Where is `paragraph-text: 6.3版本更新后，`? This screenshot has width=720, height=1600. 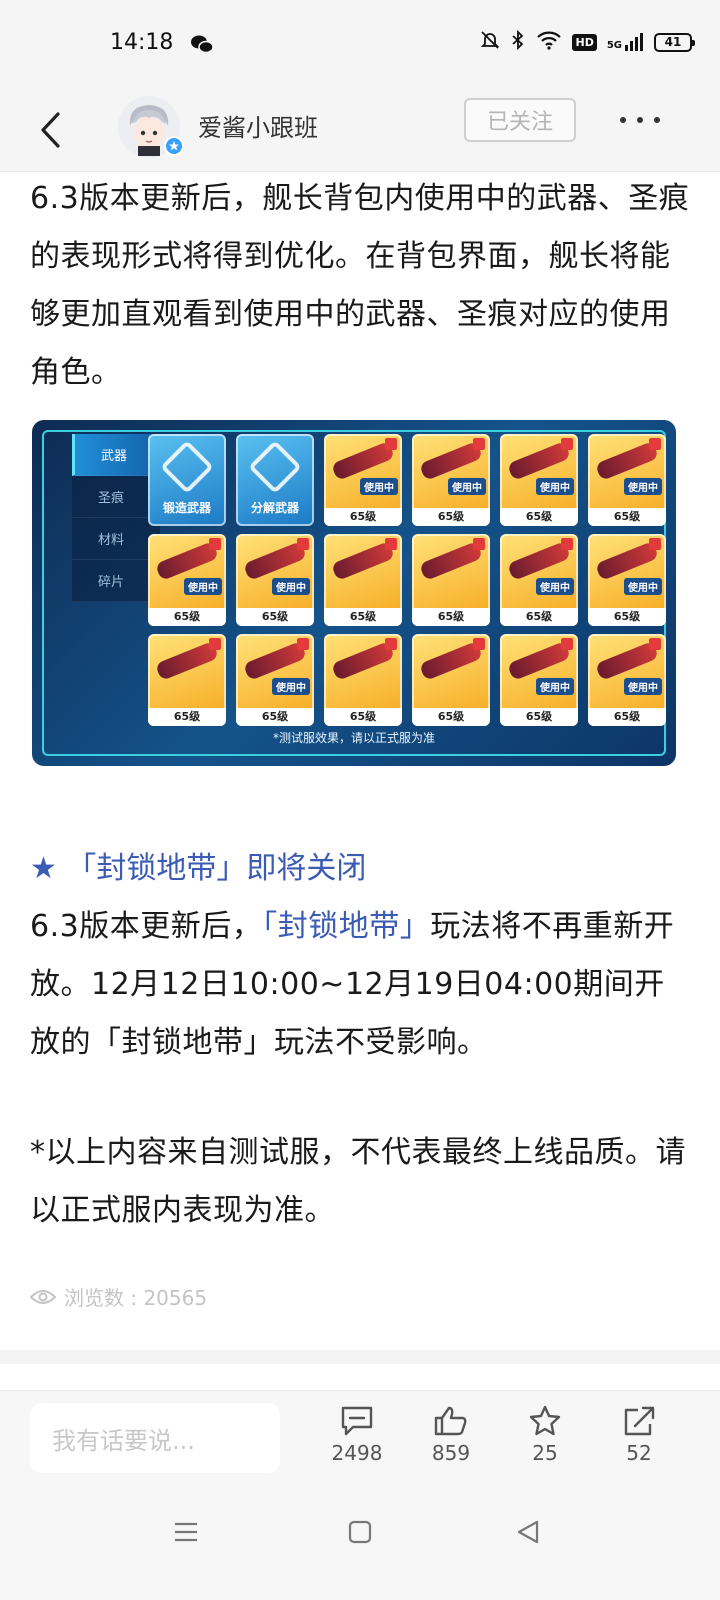 paragraph-text: 6.3版本更新后， is located at coordinates (146, 926).